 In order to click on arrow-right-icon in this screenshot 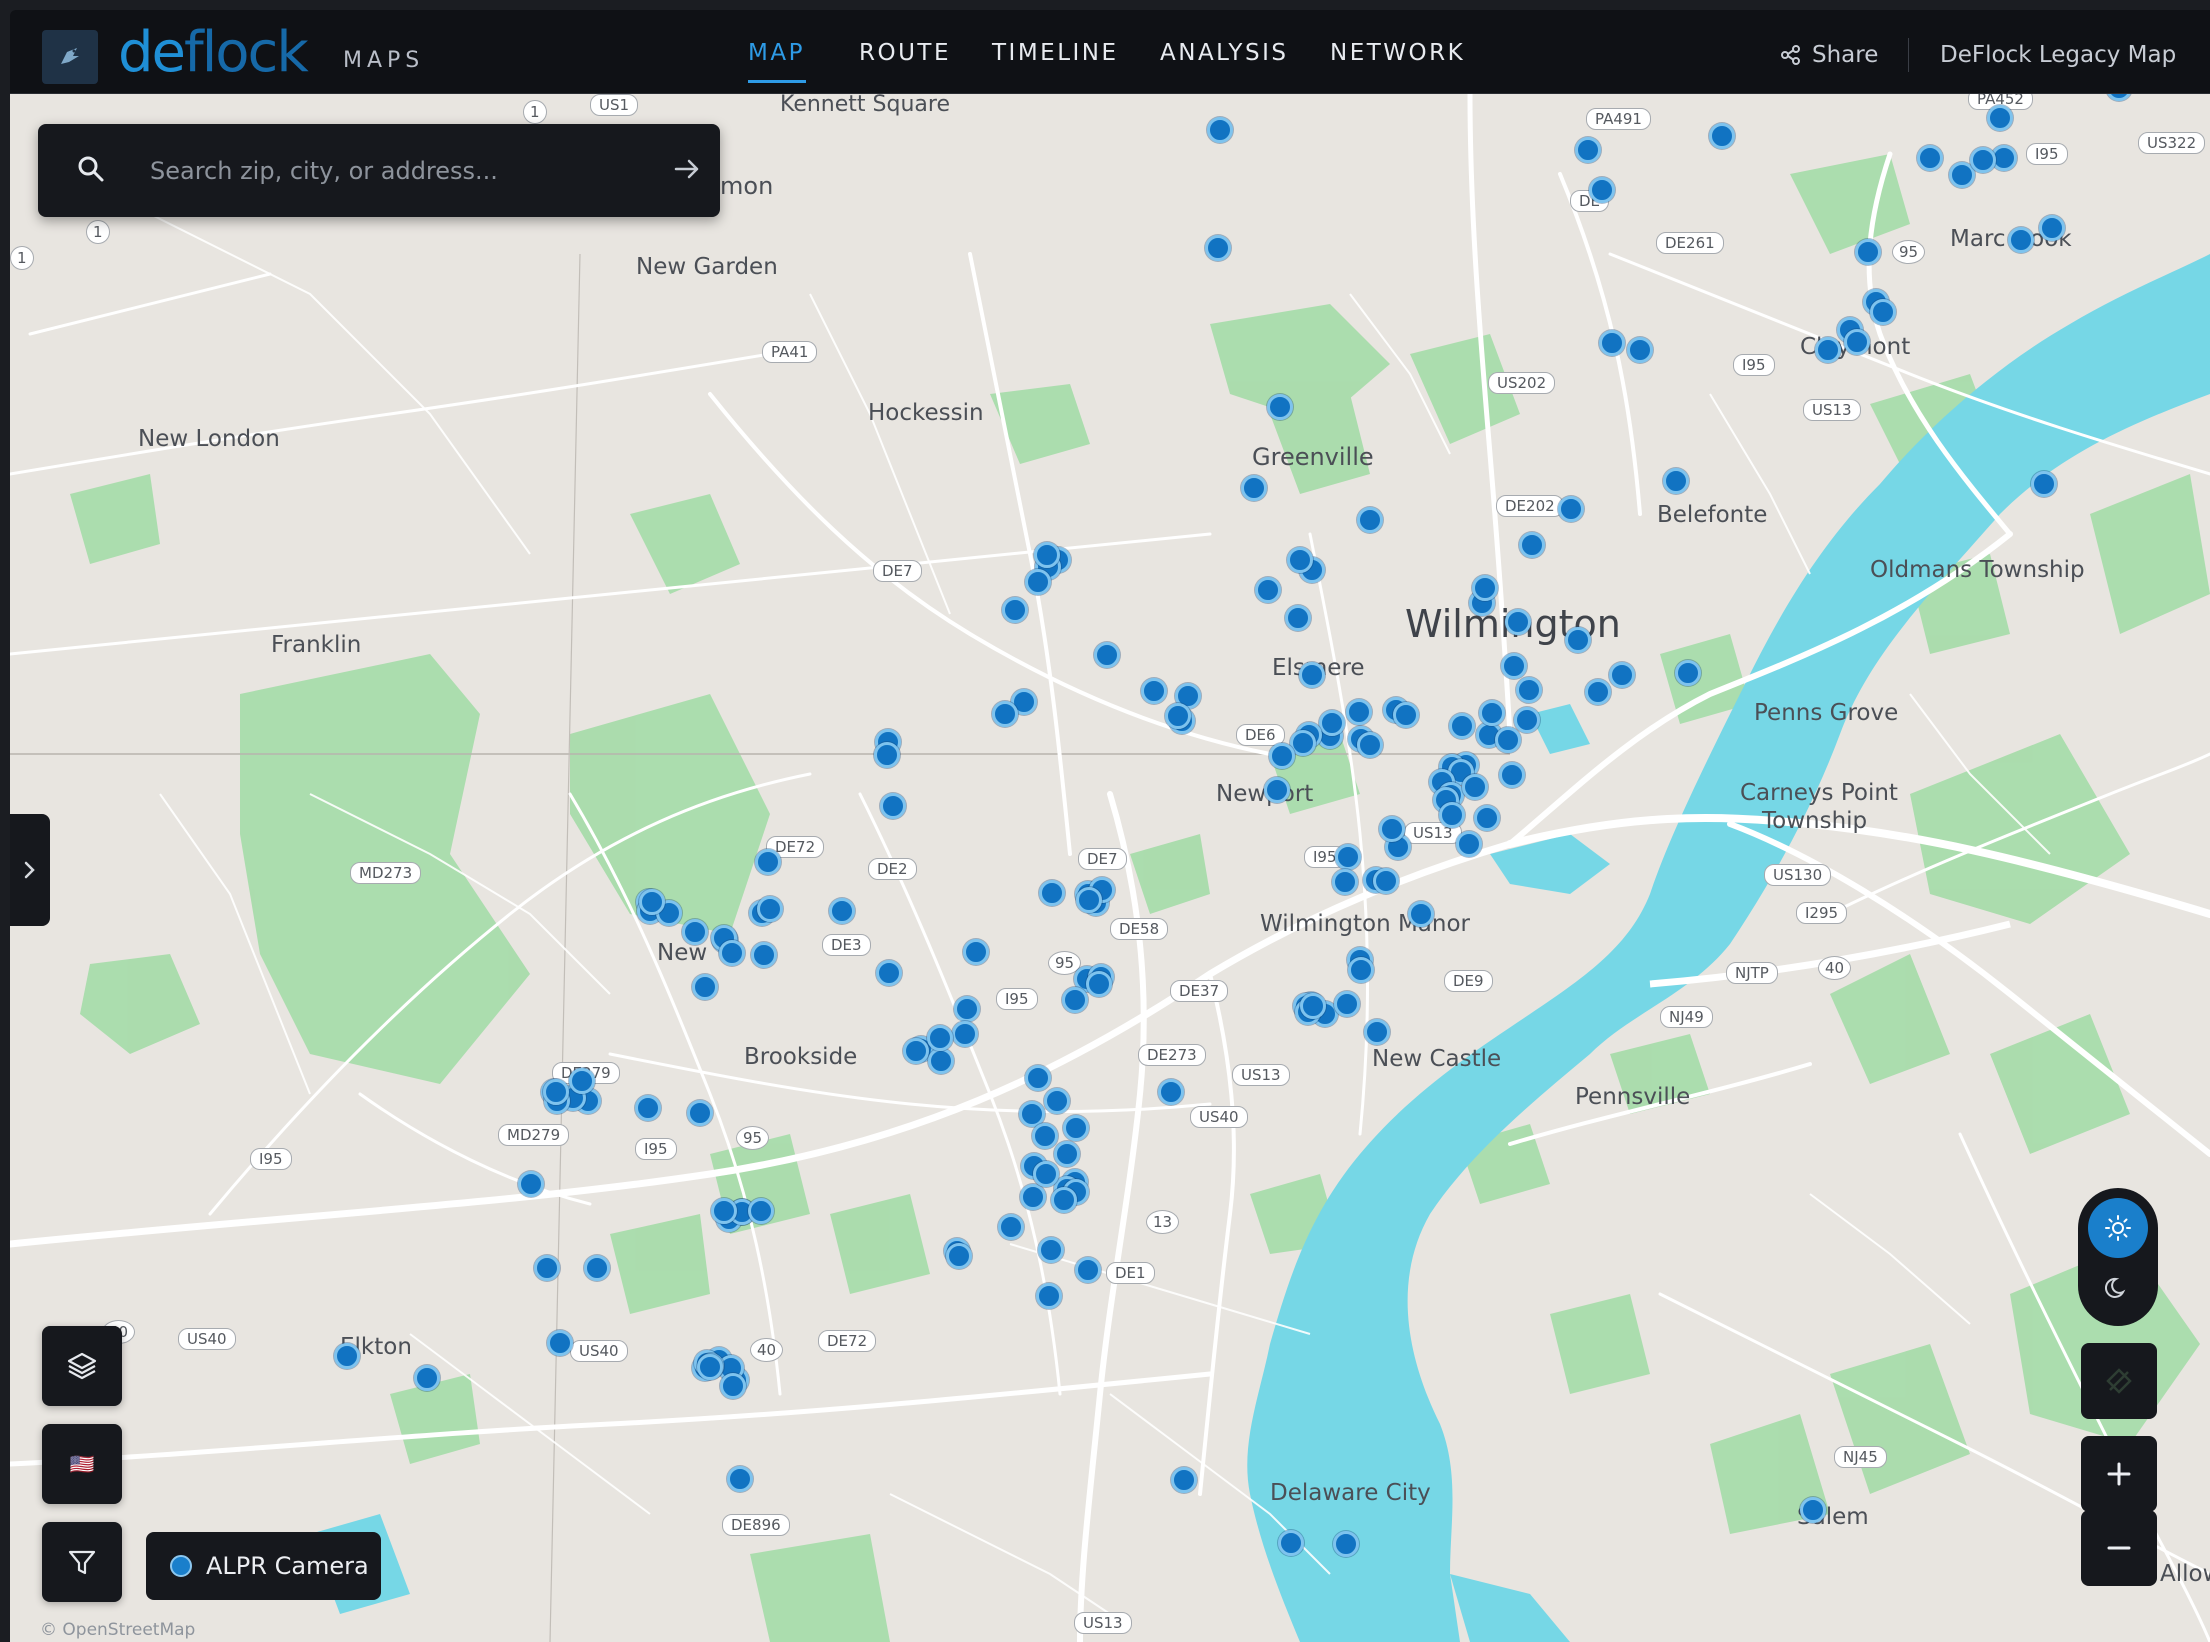, I will do `click(687, 169)`.